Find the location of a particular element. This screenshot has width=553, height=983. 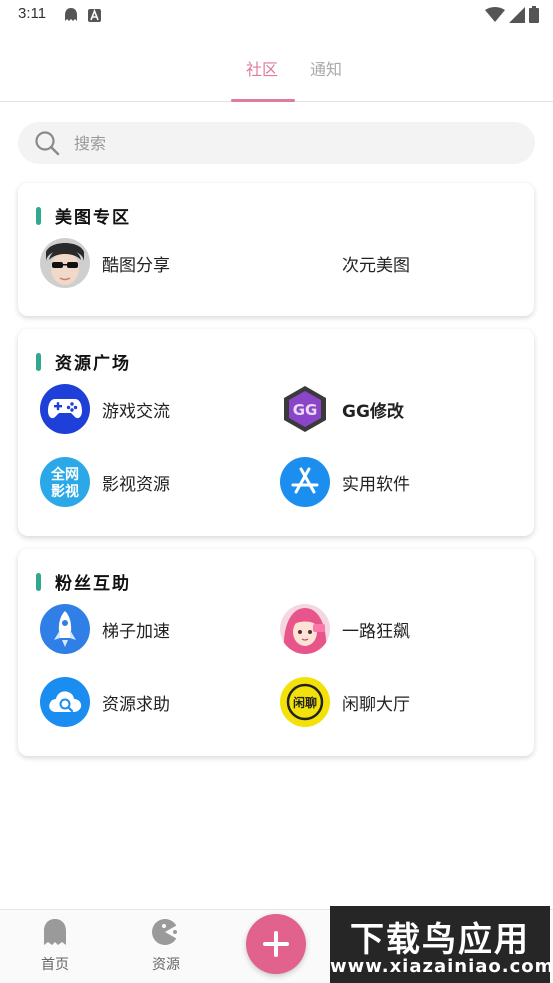

board-label: 游戏交流 is located at coordinates (136, 411).